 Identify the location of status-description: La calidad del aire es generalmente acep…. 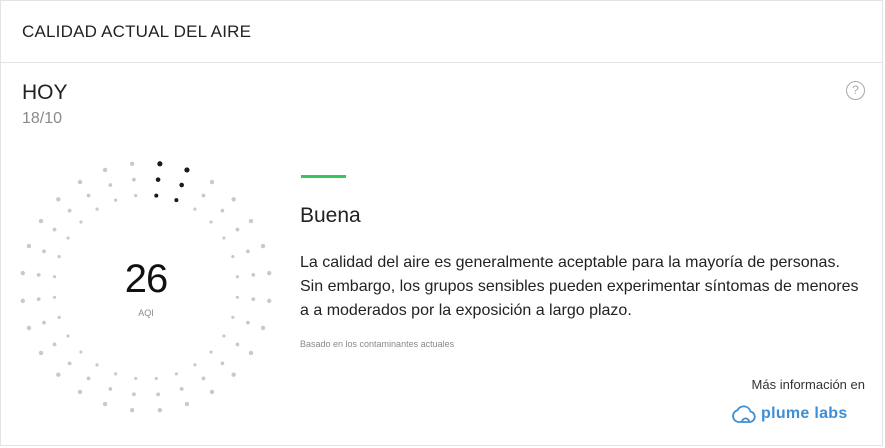
(579, 286).